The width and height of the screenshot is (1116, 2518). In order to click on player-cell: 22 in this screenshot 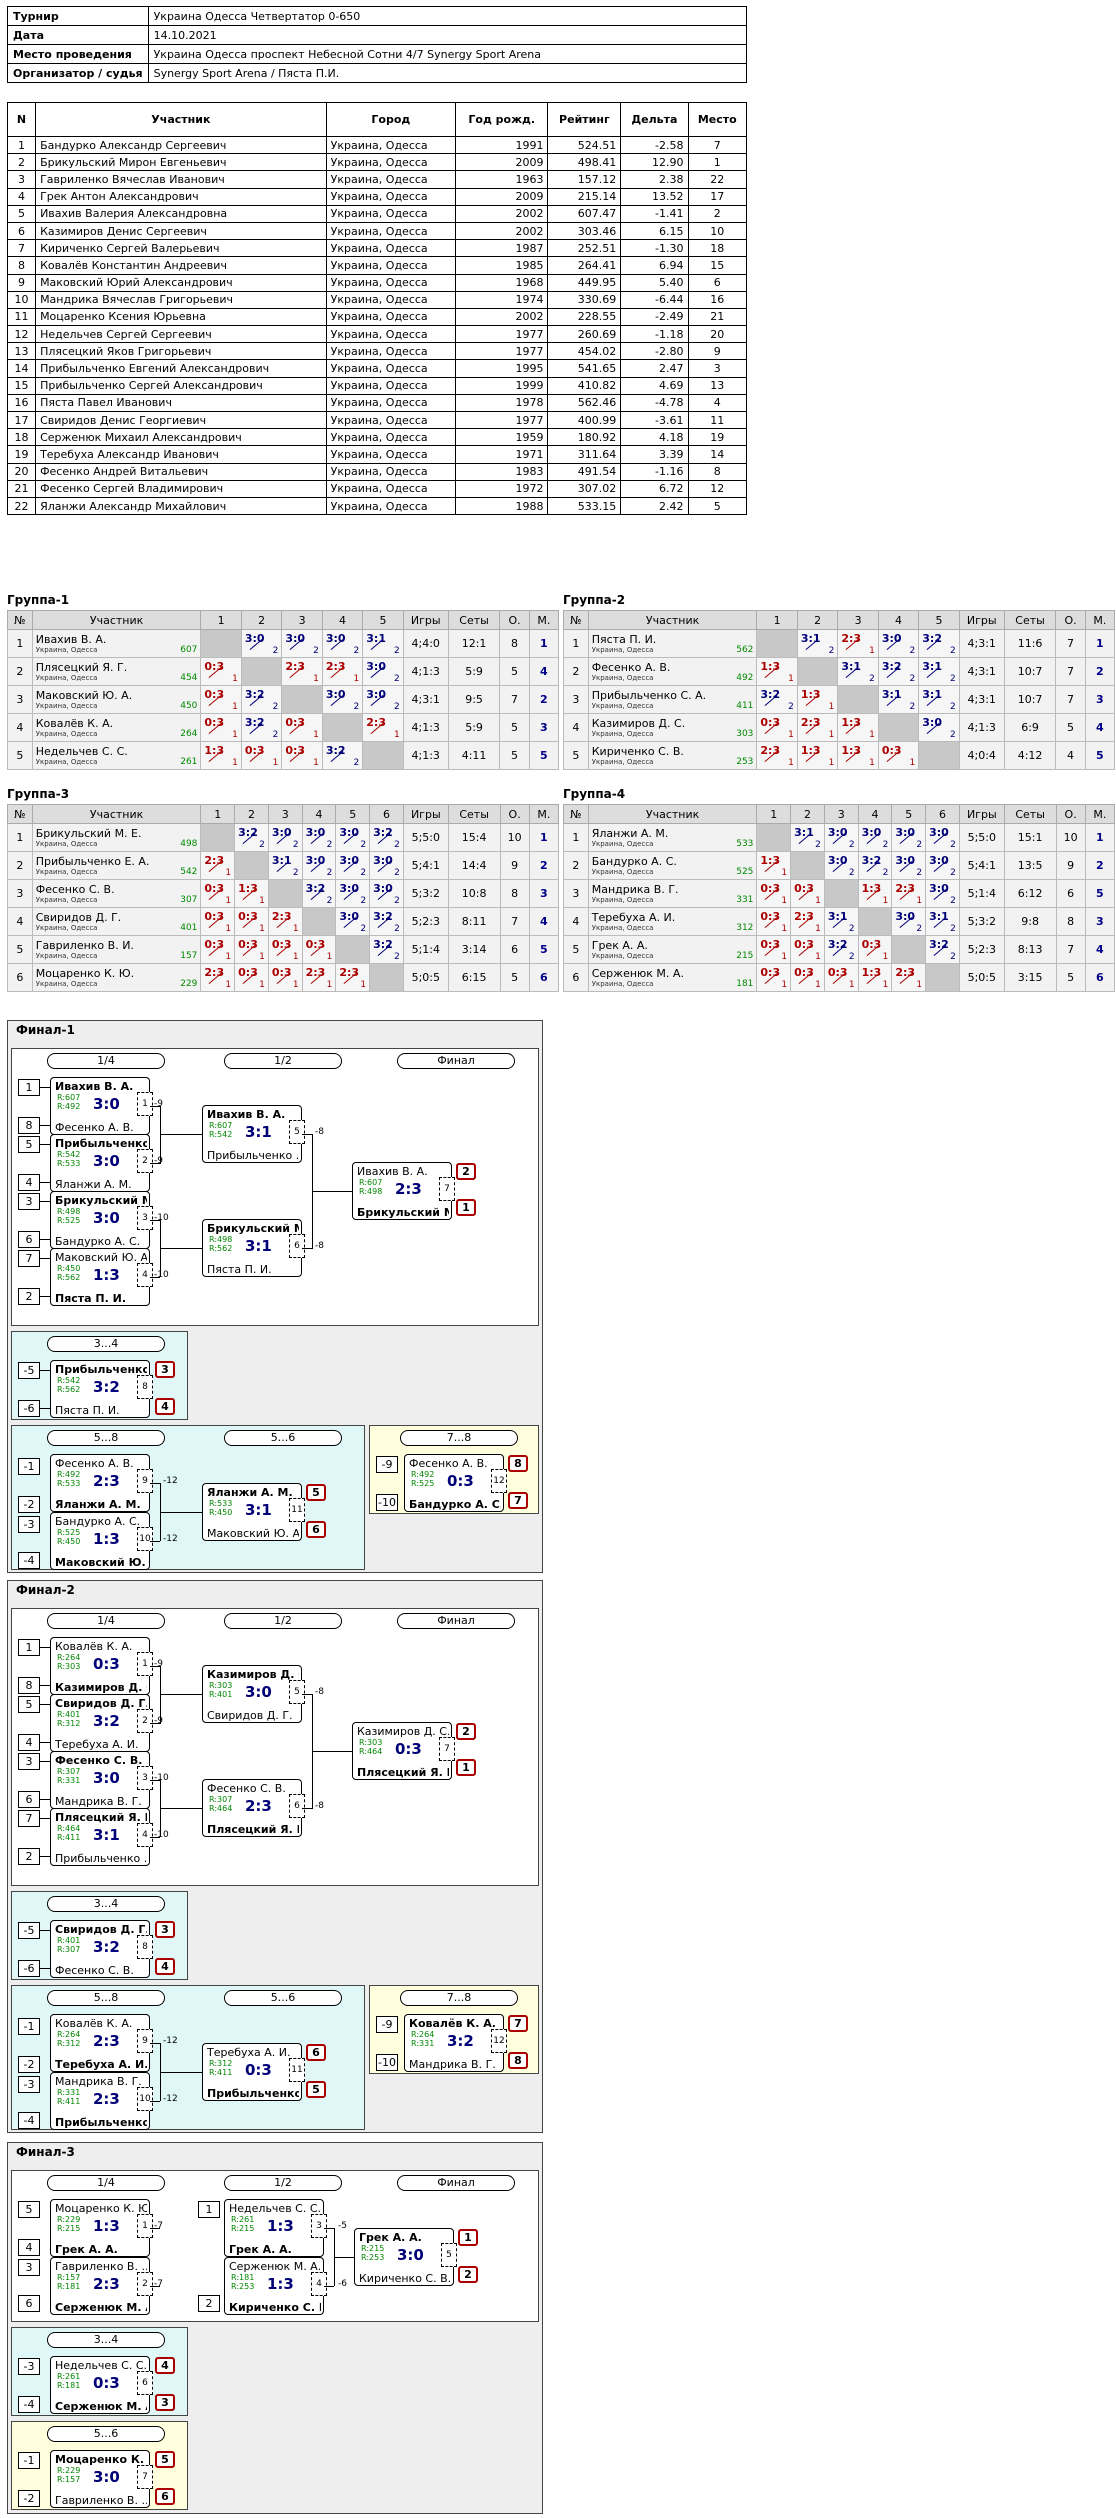, I will do `click(717, 179)`.